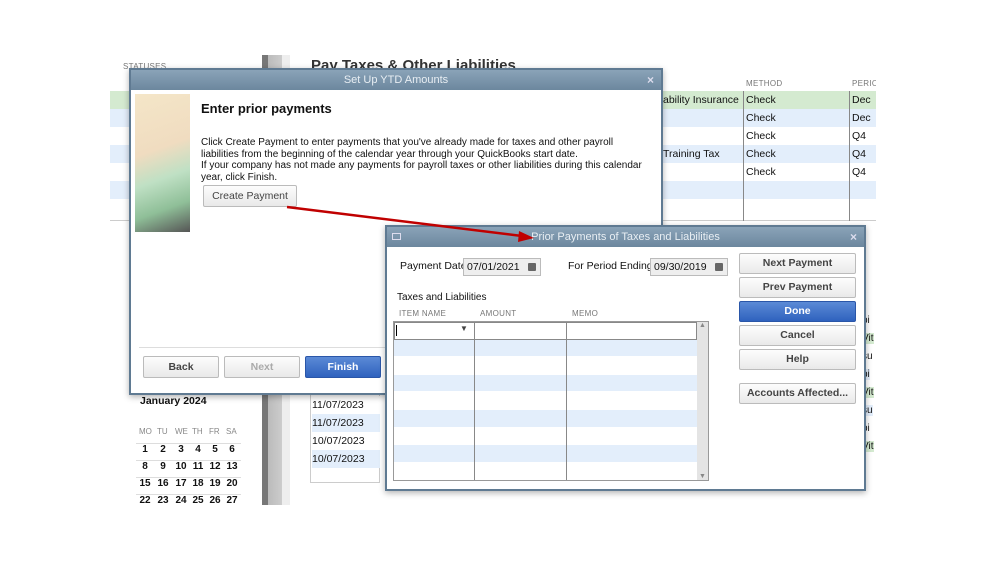  I want to click on annotation-arrow, so click(410, 223).